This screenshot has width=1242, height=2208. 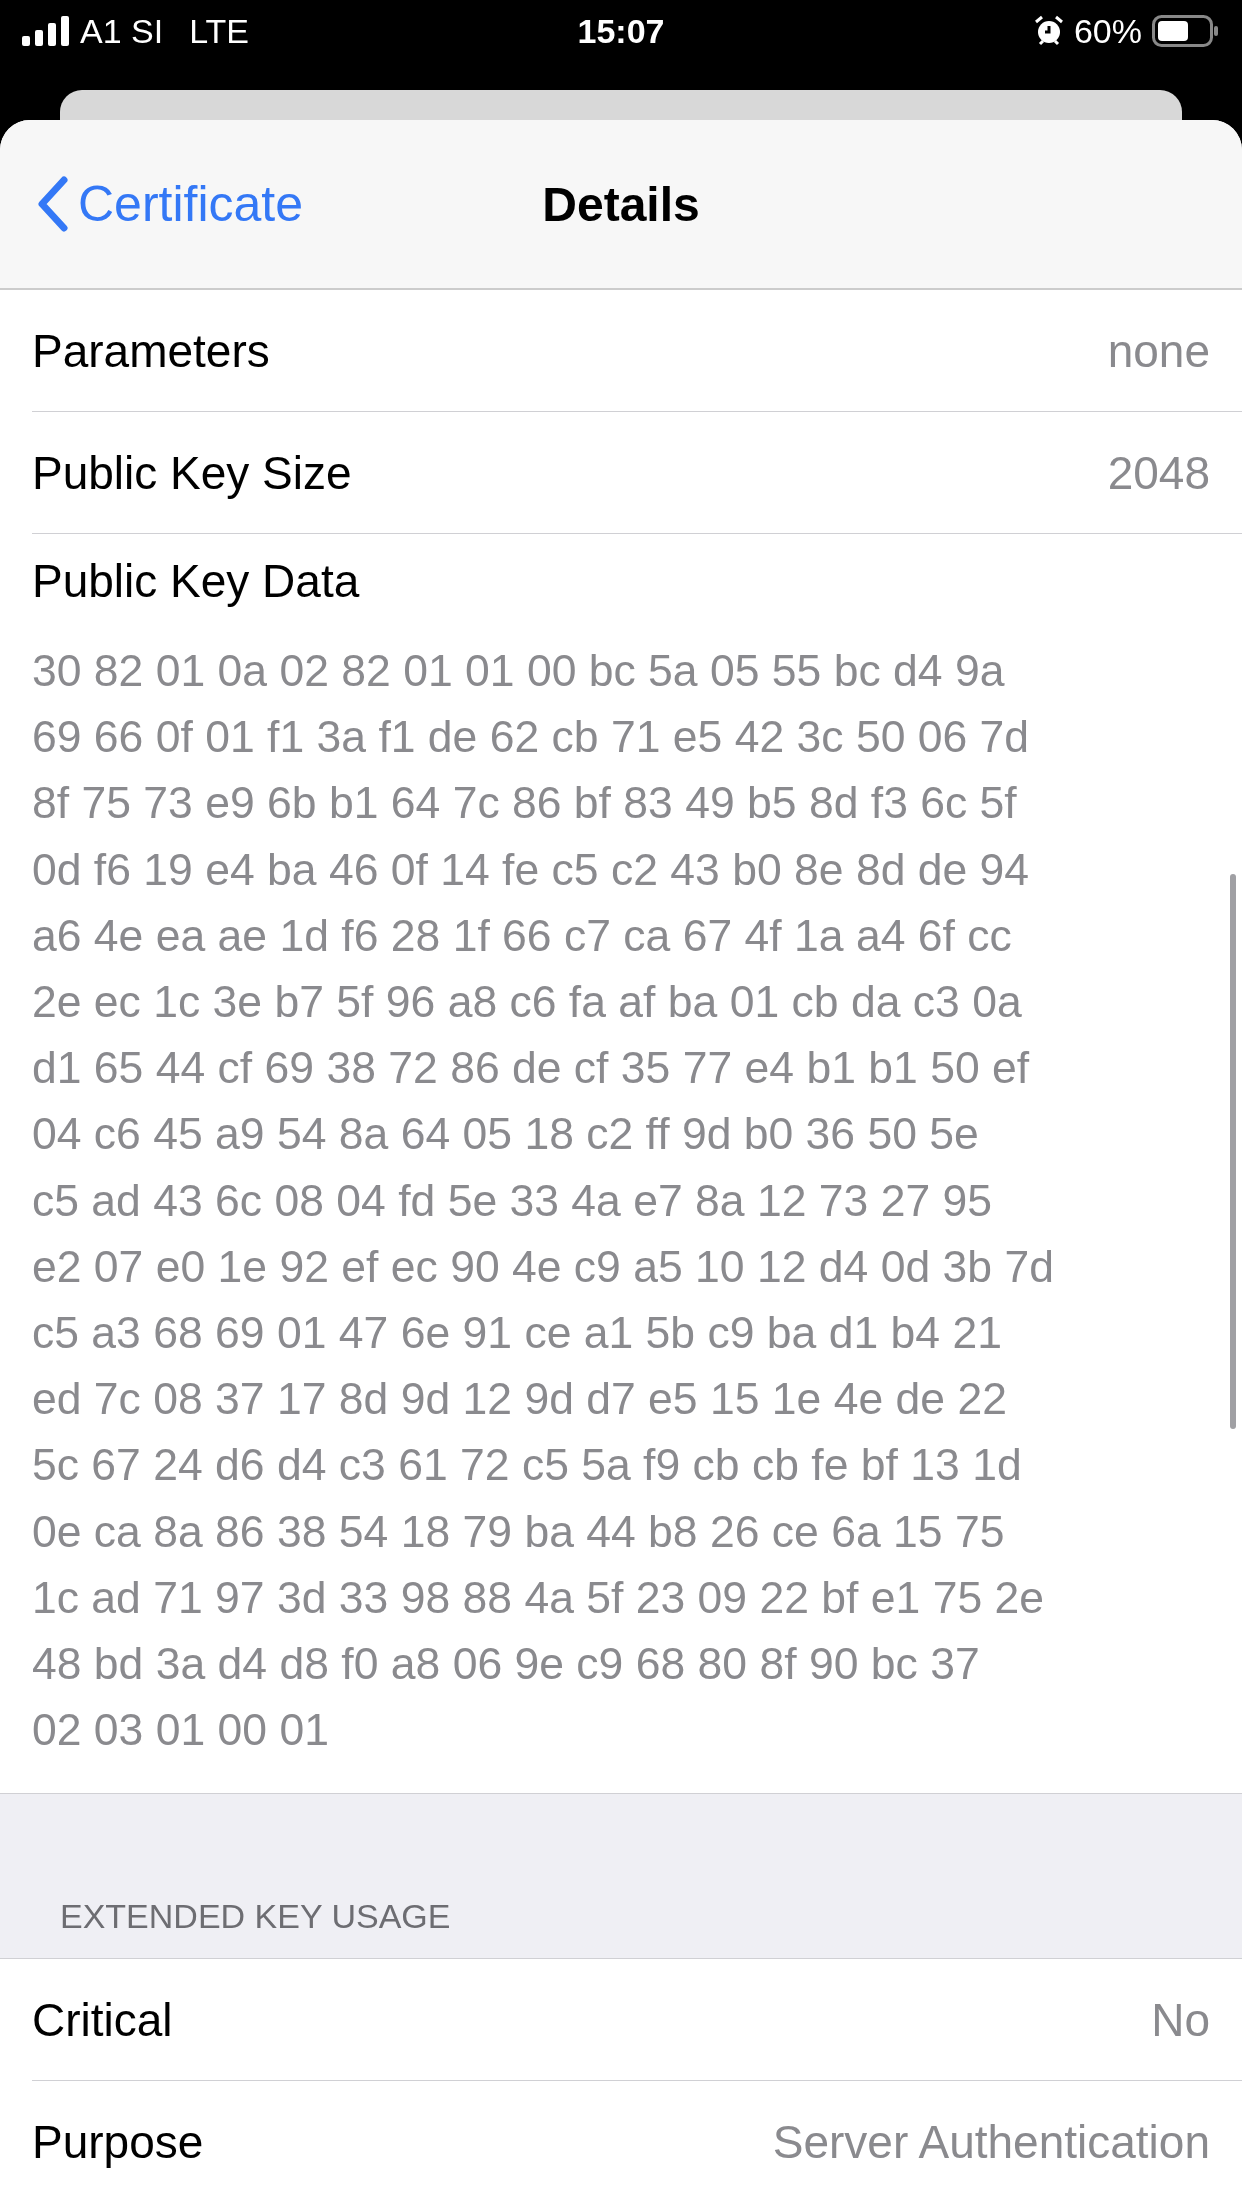 What do you see at coordinates (152, 204) in the screenshot?
I see `back-button: Certificate` at bounding box center [152, 204].